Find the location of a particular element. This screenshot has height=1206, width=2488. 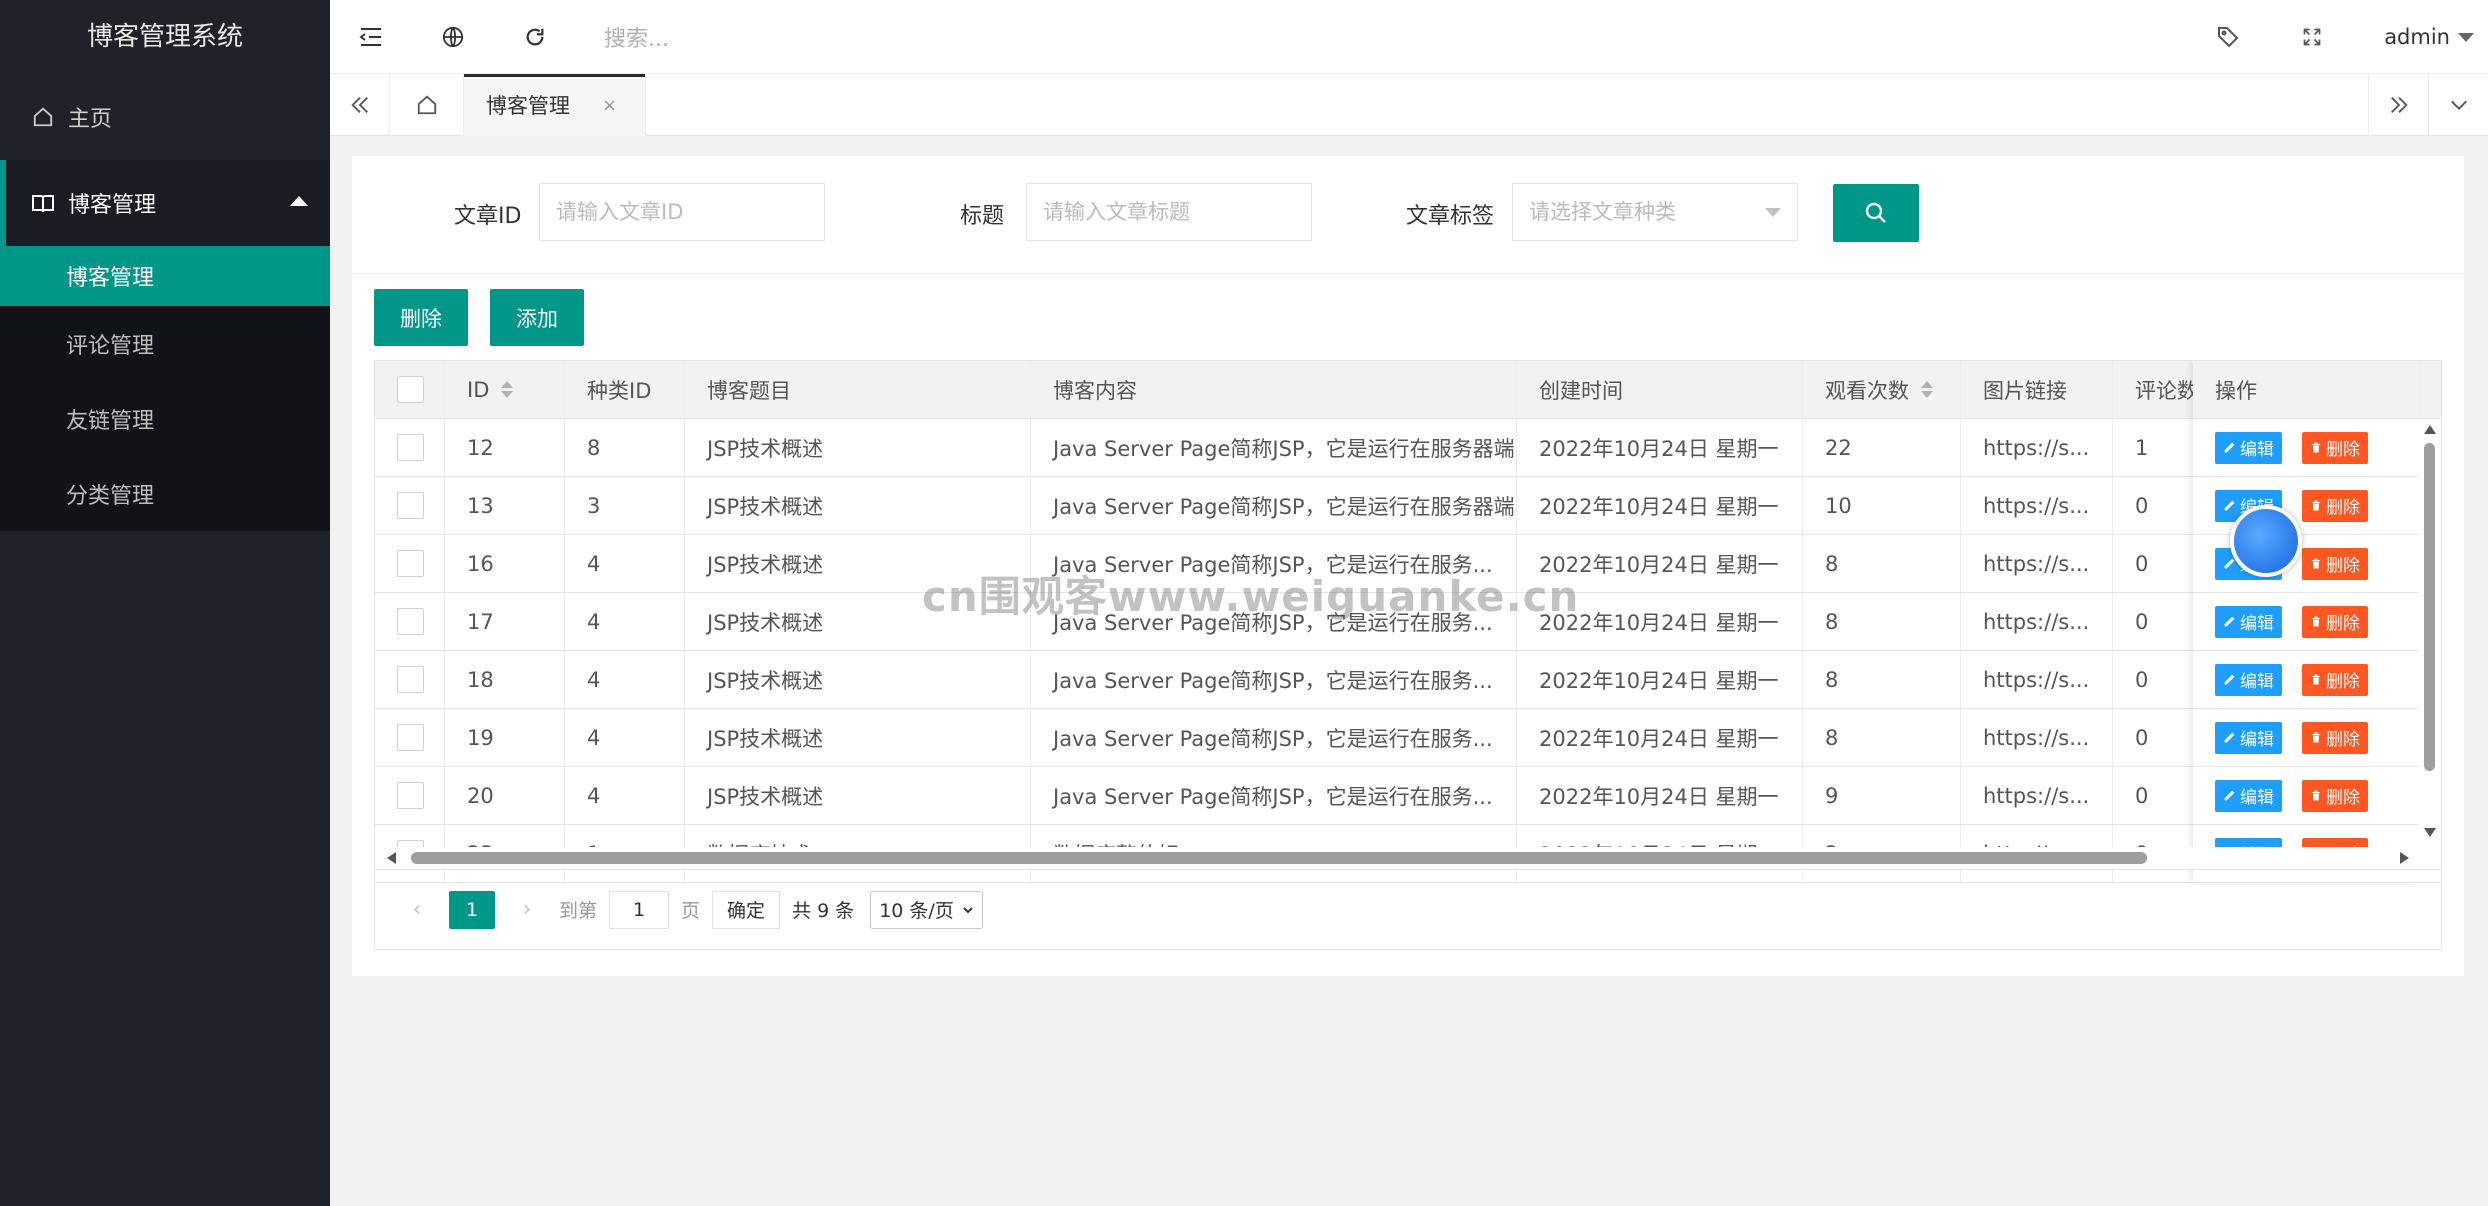

theme-button is located at coordinates (2228, 37).